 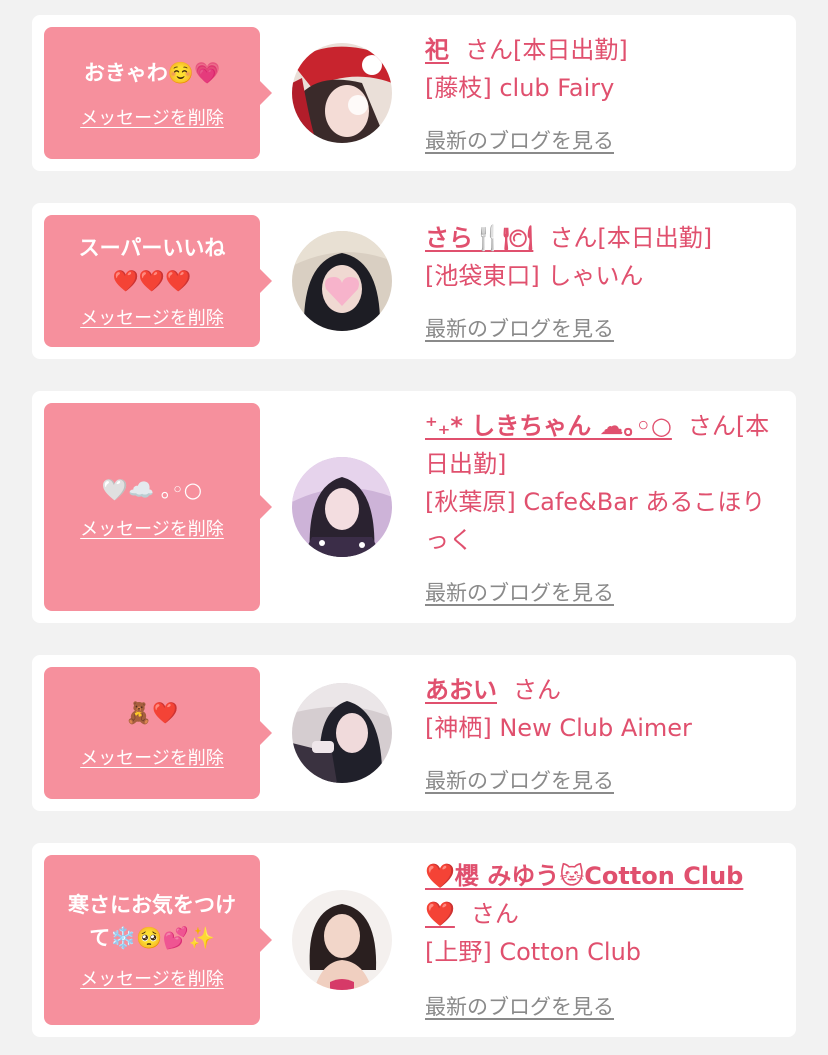 I want to click on message-text: 🧸❤️, so click(x=152, y=712).